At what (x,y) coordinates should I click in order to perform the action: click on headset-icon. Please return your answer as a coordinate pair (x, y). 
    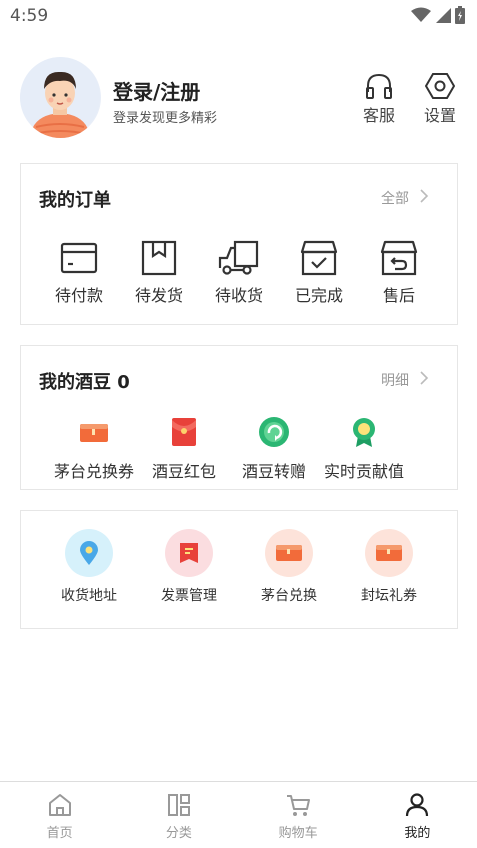
    Looking at the image, I should click on (379, 86).